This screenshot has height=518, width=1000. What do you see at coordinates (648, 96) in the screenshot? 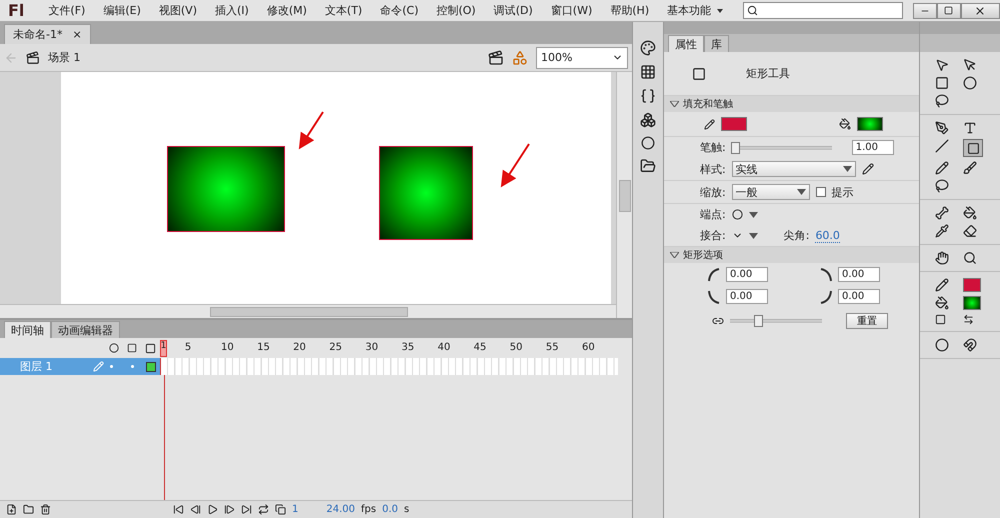
I see `code-icon` at bounding box center [648, 96].